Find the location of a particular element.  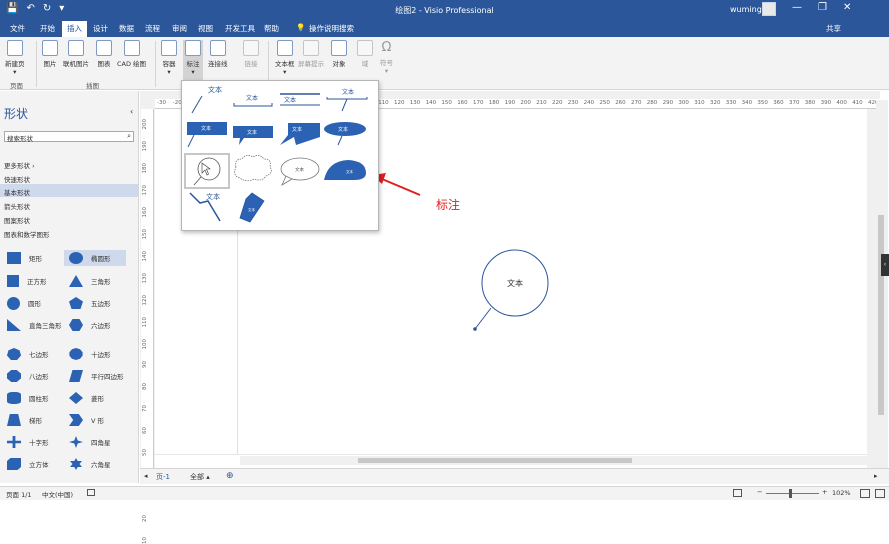

callout-option-14-tag: 文本 is located at coordinates (252, 207).